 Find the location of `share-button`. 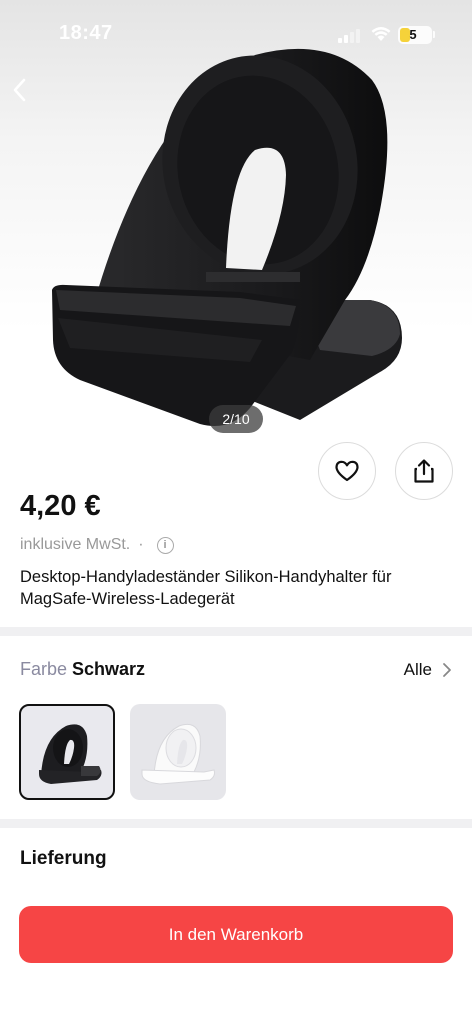

share-button is located at coordinates (424, 471).